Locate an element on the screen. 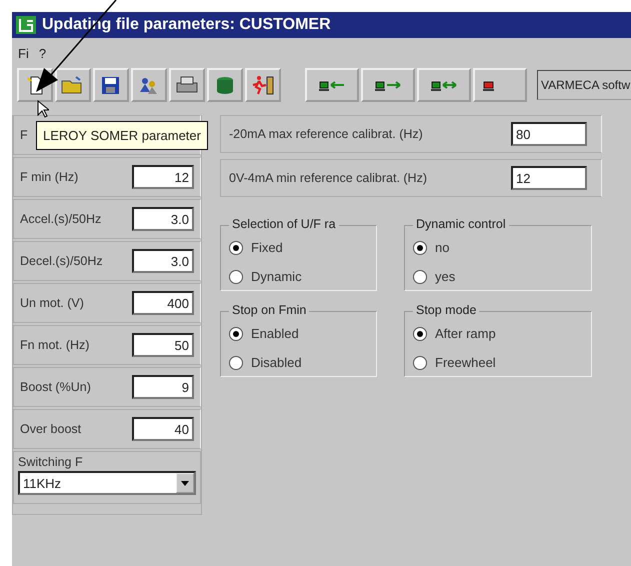 The height and width of the screenshot is (566, 631). parameter-field: 9 is located at coordinates (163, 387).